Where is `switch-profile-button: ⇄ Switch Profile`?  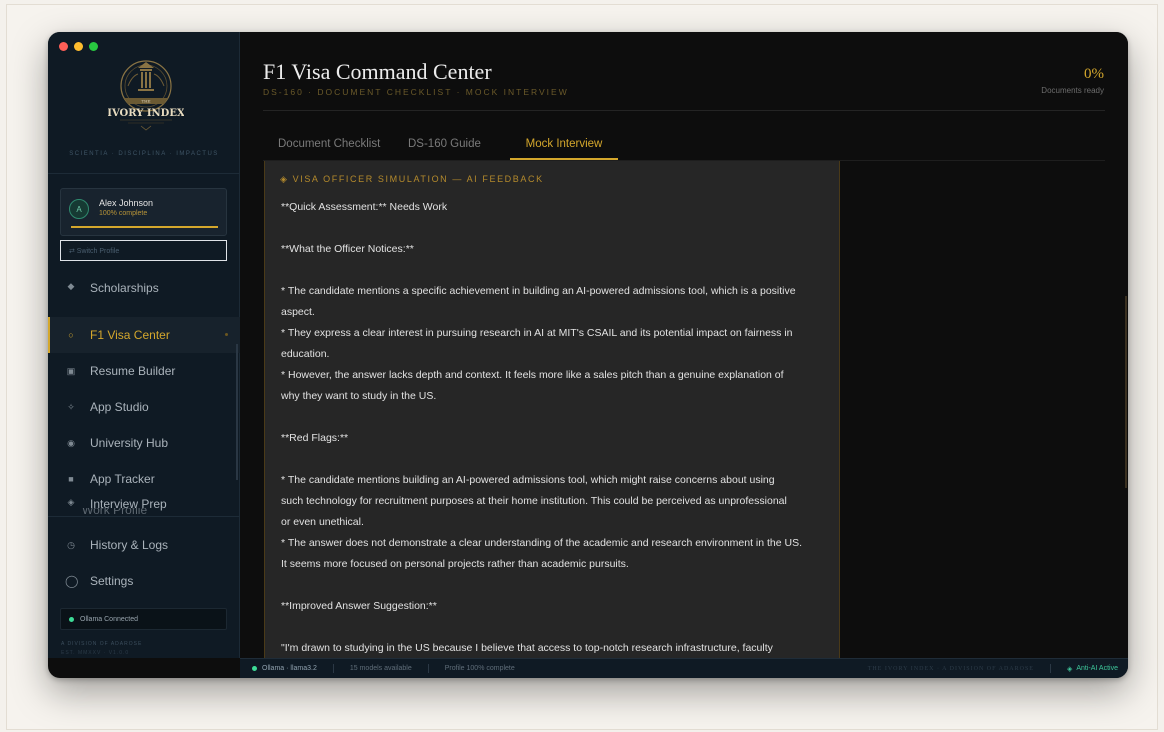
switch-profile-button: ⇄ Switch Profile is located at coordinates (143, 250).